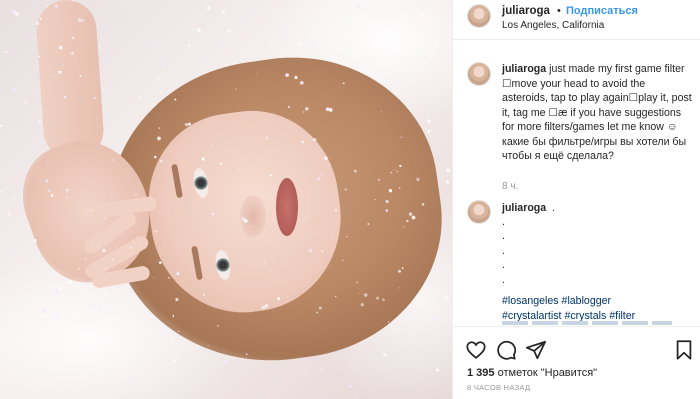 The width and height of the screenshot is (700, 399). I want to click on follow-button: Подписаться, so click(602, 11).